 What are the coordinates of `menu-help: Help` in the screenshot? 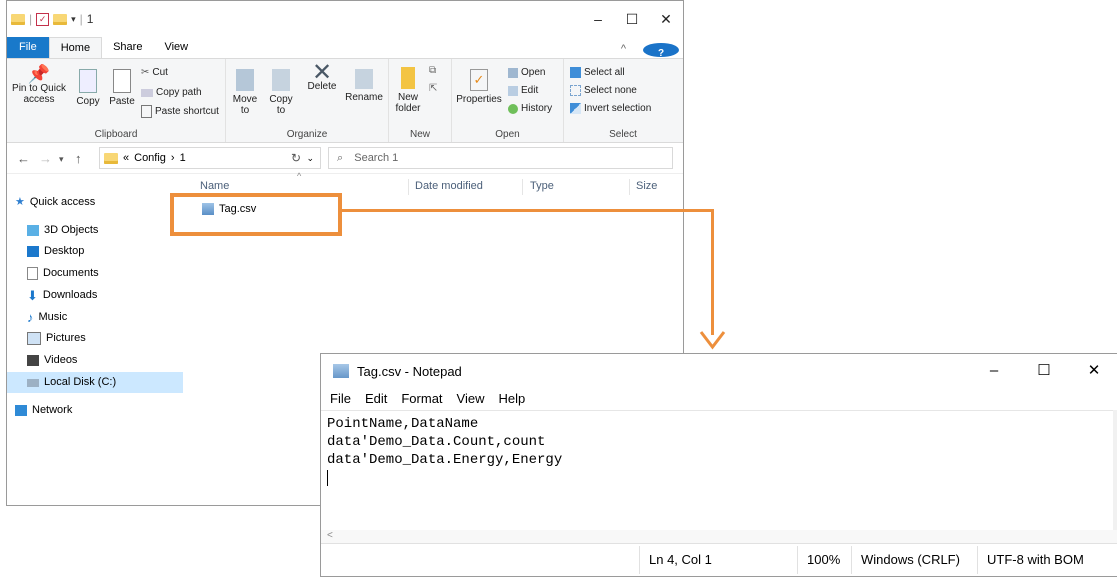 It's located at (511, 399).